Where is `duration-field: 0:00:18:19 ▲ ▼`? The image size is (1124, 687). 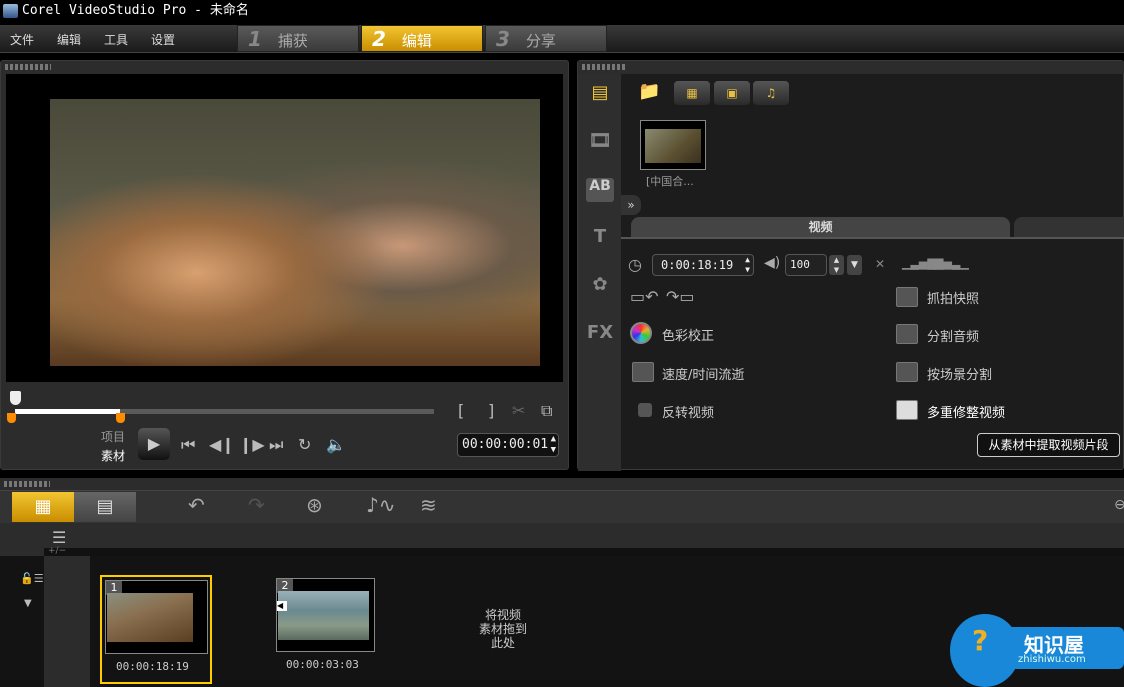
duration-field: 0:00:18:19 ▲ ▼ is located at coordinates (703, 265).